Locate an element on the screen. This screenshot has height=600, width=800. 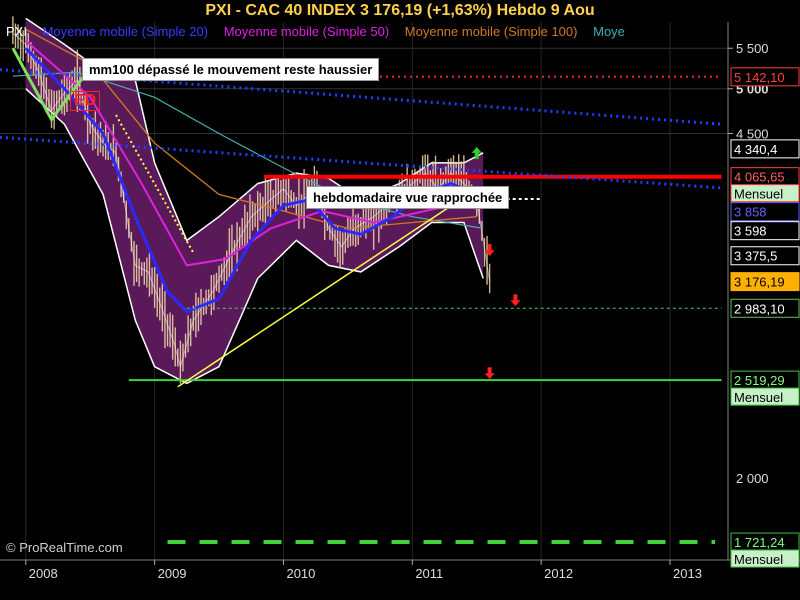
x-tick-label-2: 2010 is located at coordinates (300, 573).